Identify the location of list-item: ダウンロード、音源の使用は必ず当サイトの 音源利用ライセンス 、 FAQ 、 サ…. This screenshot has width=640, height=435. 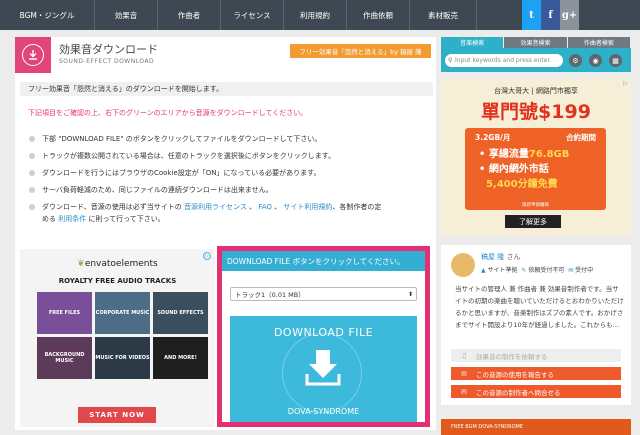
(228, 213).